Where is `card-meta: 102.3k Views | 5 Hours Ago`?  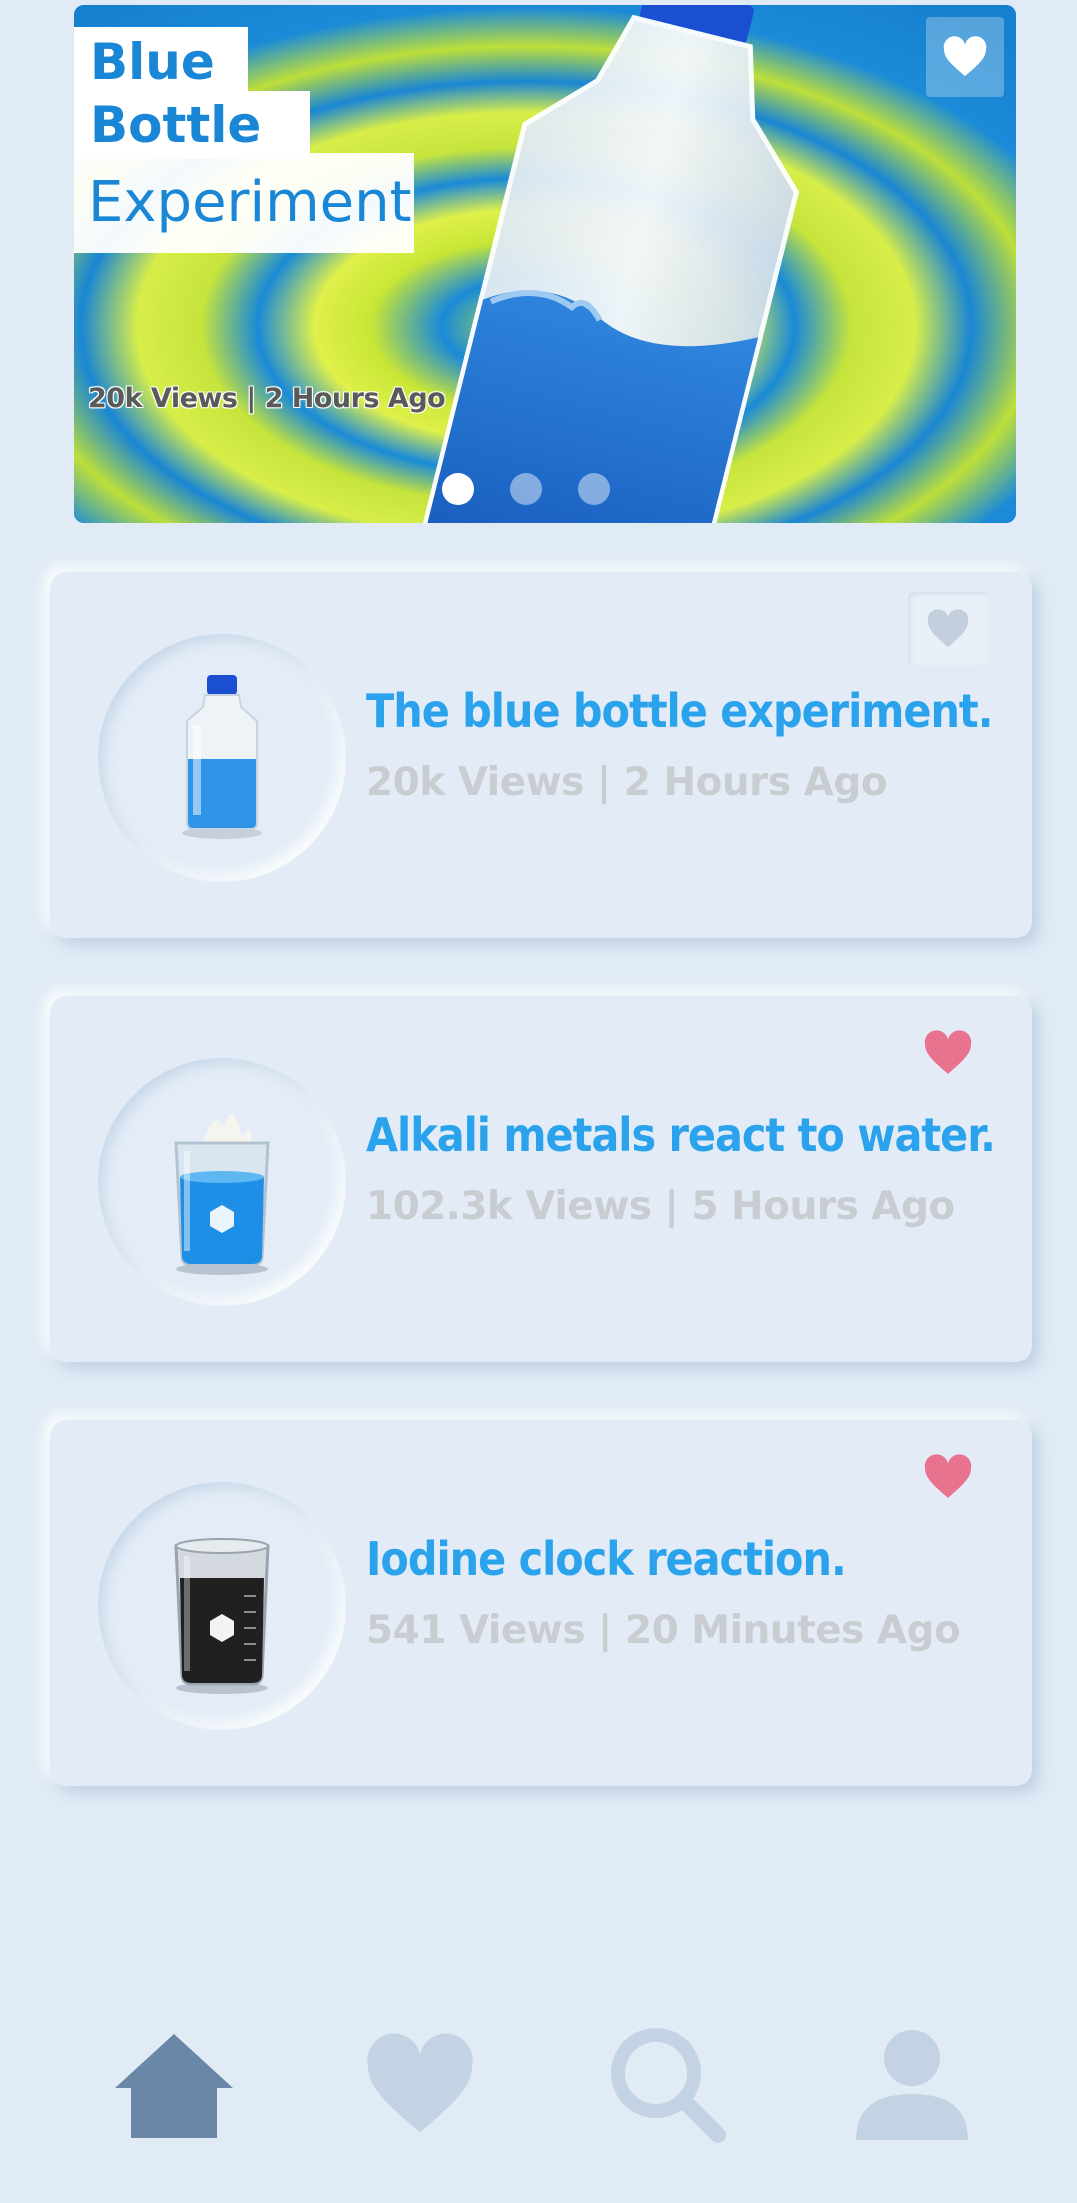 card-meta: 102.3k Views | 5 Hours Ago is located at coordinates (660, 1206).